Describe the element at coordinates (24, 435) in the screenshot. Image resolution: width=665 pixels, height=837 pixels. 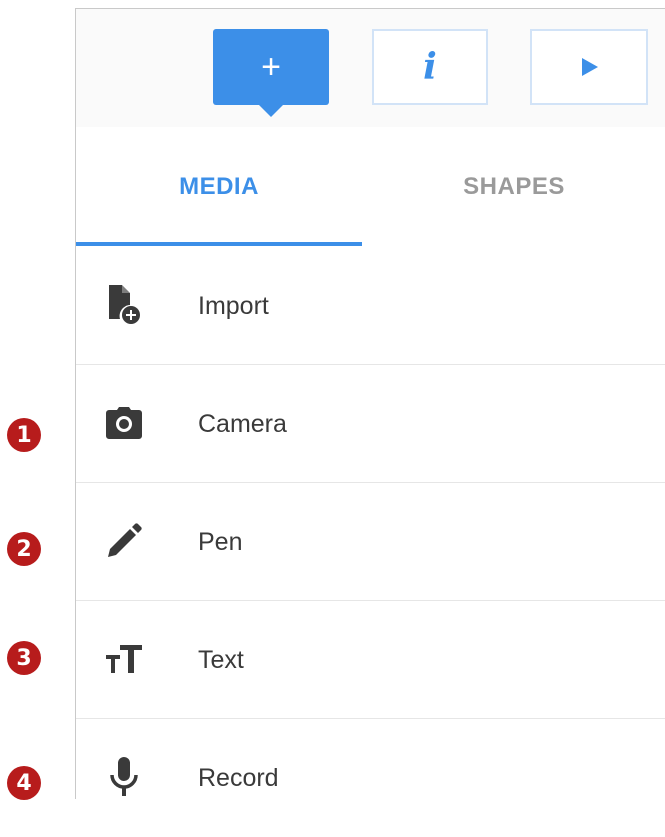
I see `callout-marker-1: 1` at that location.